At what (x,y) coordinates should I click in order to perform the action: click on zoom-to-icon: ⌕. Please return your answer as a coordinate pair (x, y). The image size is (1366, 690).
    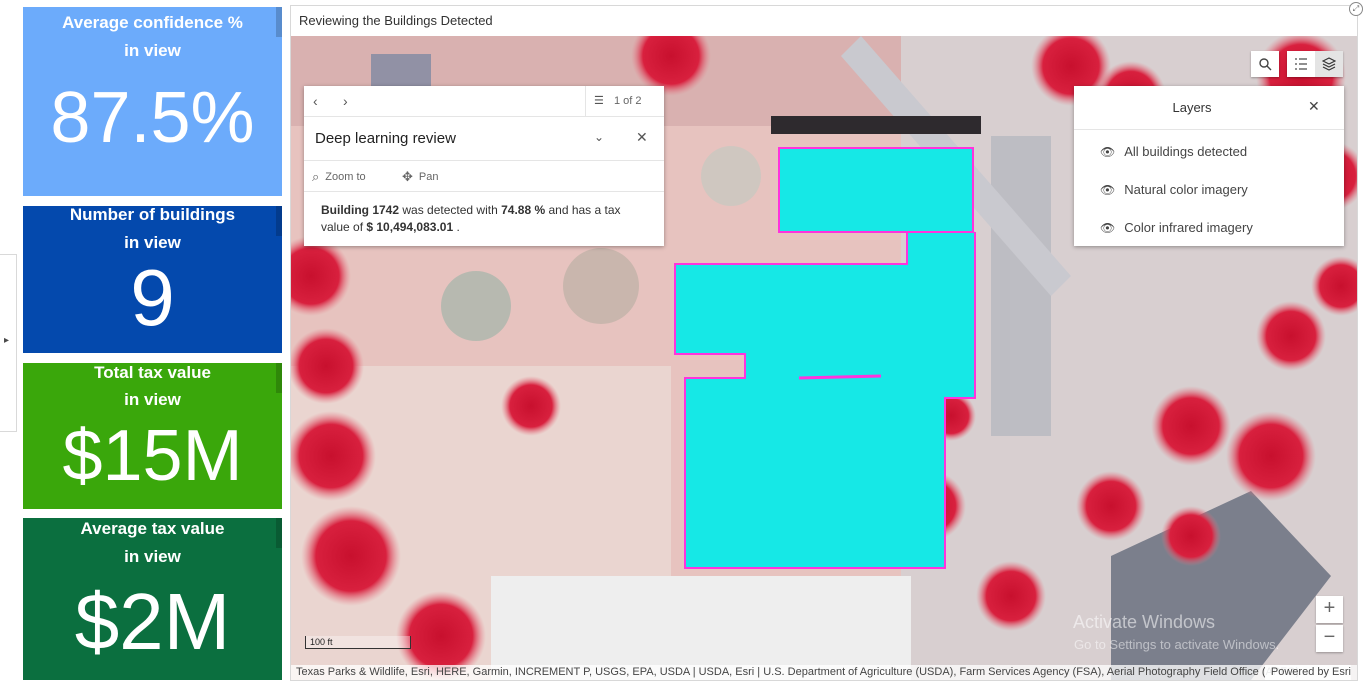
    Looking at the image, I should click on (316, 176).